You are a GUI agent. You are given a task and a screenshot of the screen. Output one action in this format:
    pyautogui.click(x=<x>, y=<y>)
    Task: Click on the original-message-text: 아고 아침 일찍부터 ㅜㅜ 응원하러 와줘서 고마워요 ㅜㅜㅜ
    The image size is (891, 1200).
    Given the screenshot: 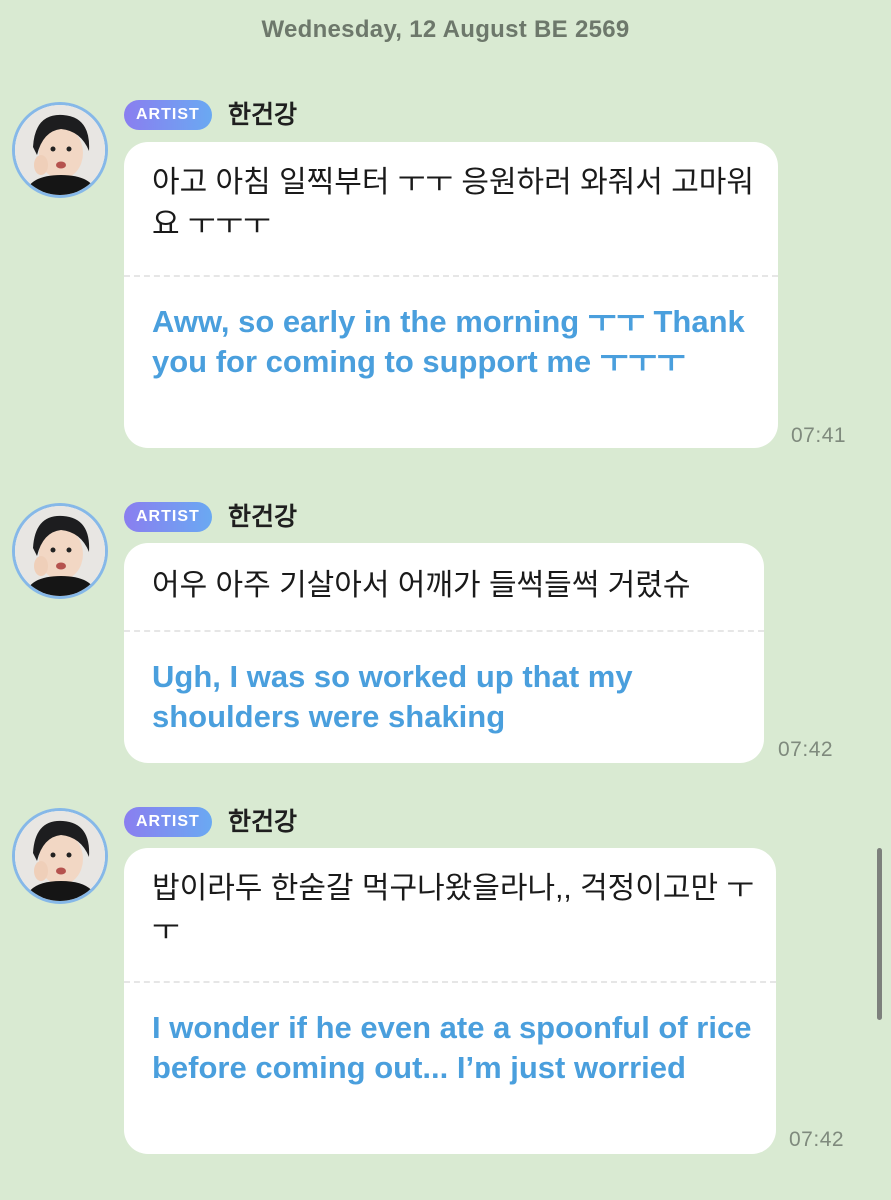 What is the action you would take?
    pyautogui.click(x=453, y=203)
    